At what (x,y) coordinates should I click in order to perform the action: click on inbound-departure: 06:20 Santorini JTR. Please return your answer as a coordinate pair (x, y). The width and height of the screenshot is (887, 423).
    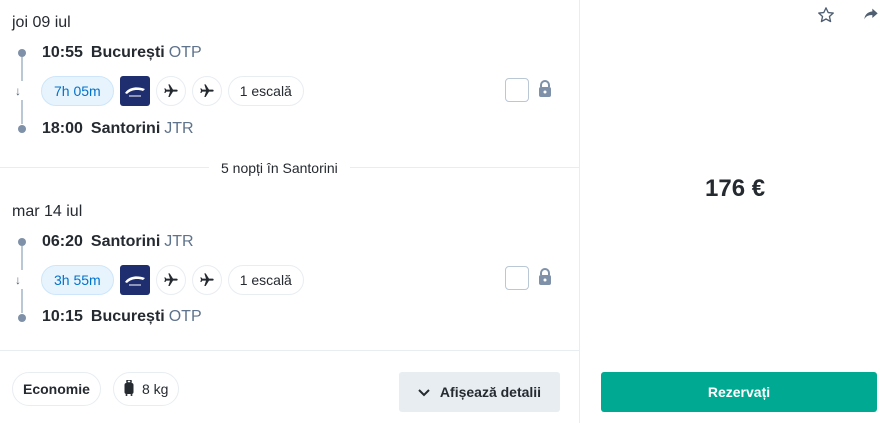
    Looking at the image, I should click on (118, 242).